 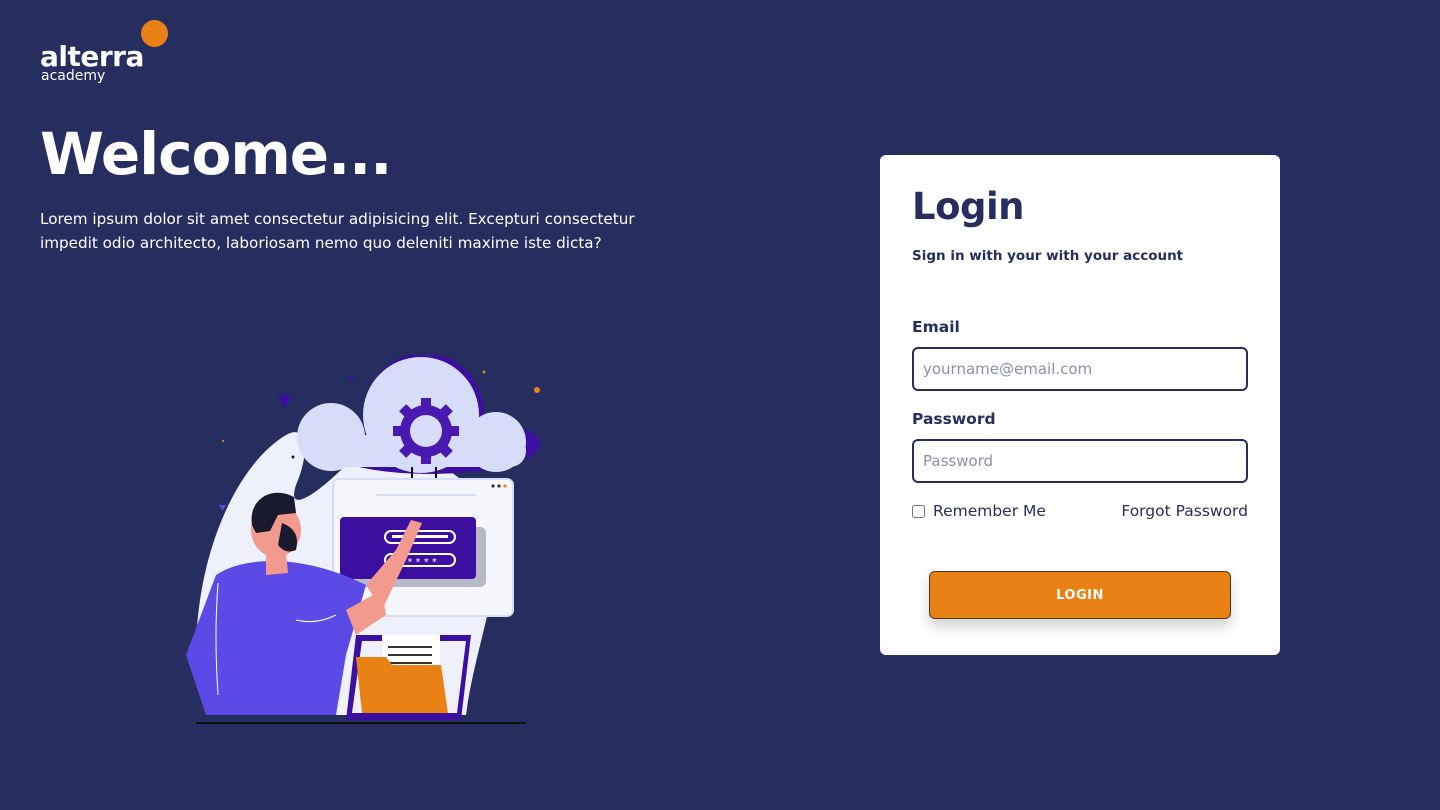 What do you see at coordinates (1080, 595) in the screenshot?
I see `login-button: LOGIN` at bounding box center [1080, 595].